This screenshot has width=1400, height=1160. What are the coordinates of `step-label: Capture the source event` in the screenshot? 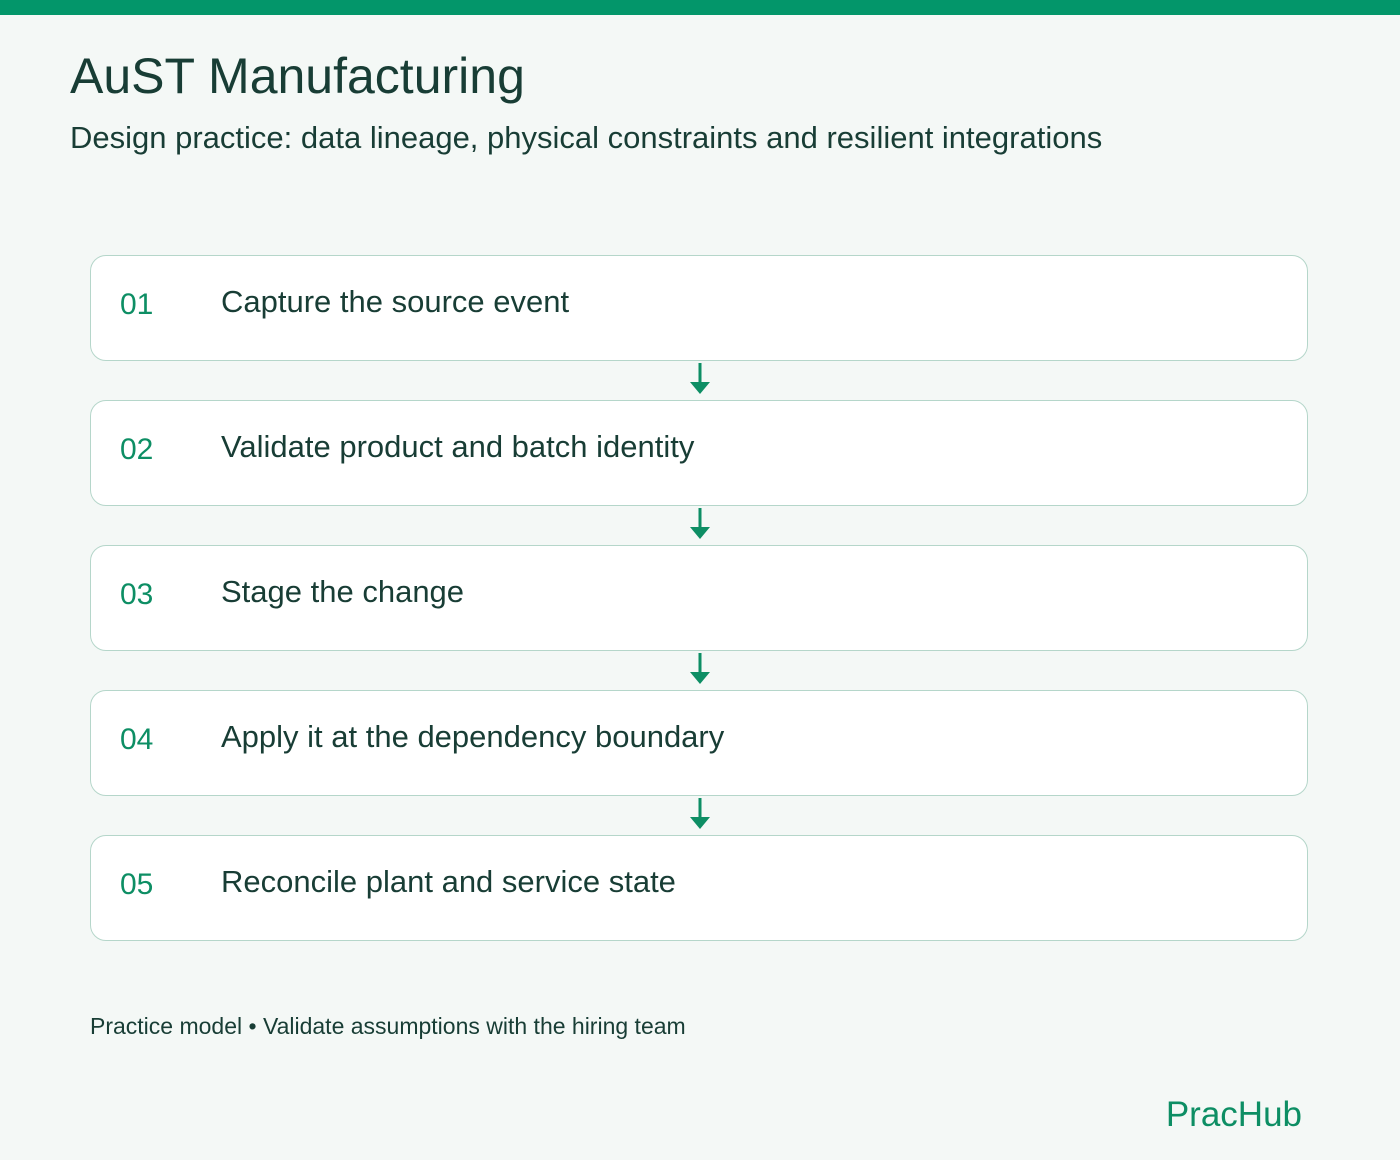 It's located at (395, 301).